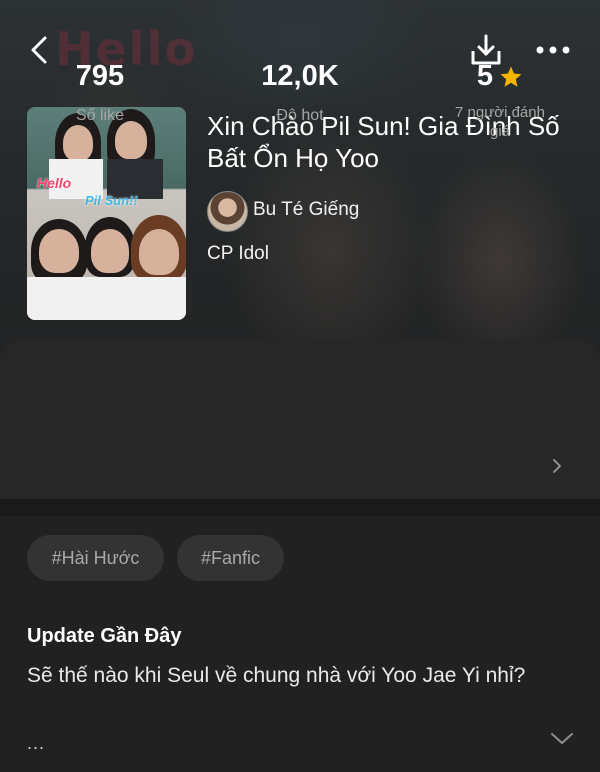  What do you see at coordinates (485, 76) in the screenshot?
I see `rating-value: 5` at bounding box center [485, 76].